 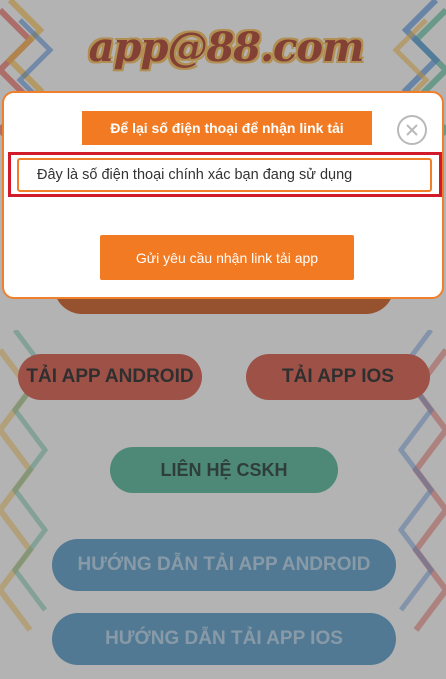 I want to click on submit-request-button: Gửi yêu cầu nhận link tải app, so click(x=227, y=257).